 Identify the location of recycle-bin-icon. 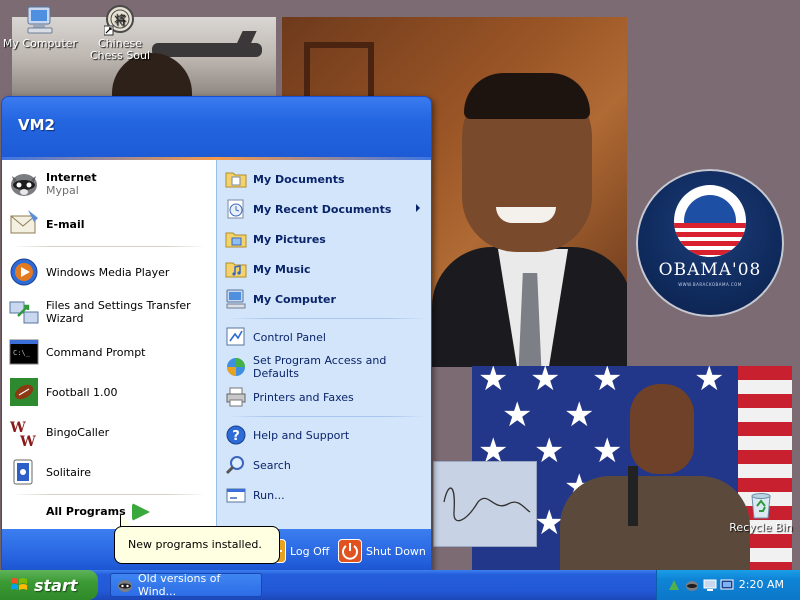
(761, 504).